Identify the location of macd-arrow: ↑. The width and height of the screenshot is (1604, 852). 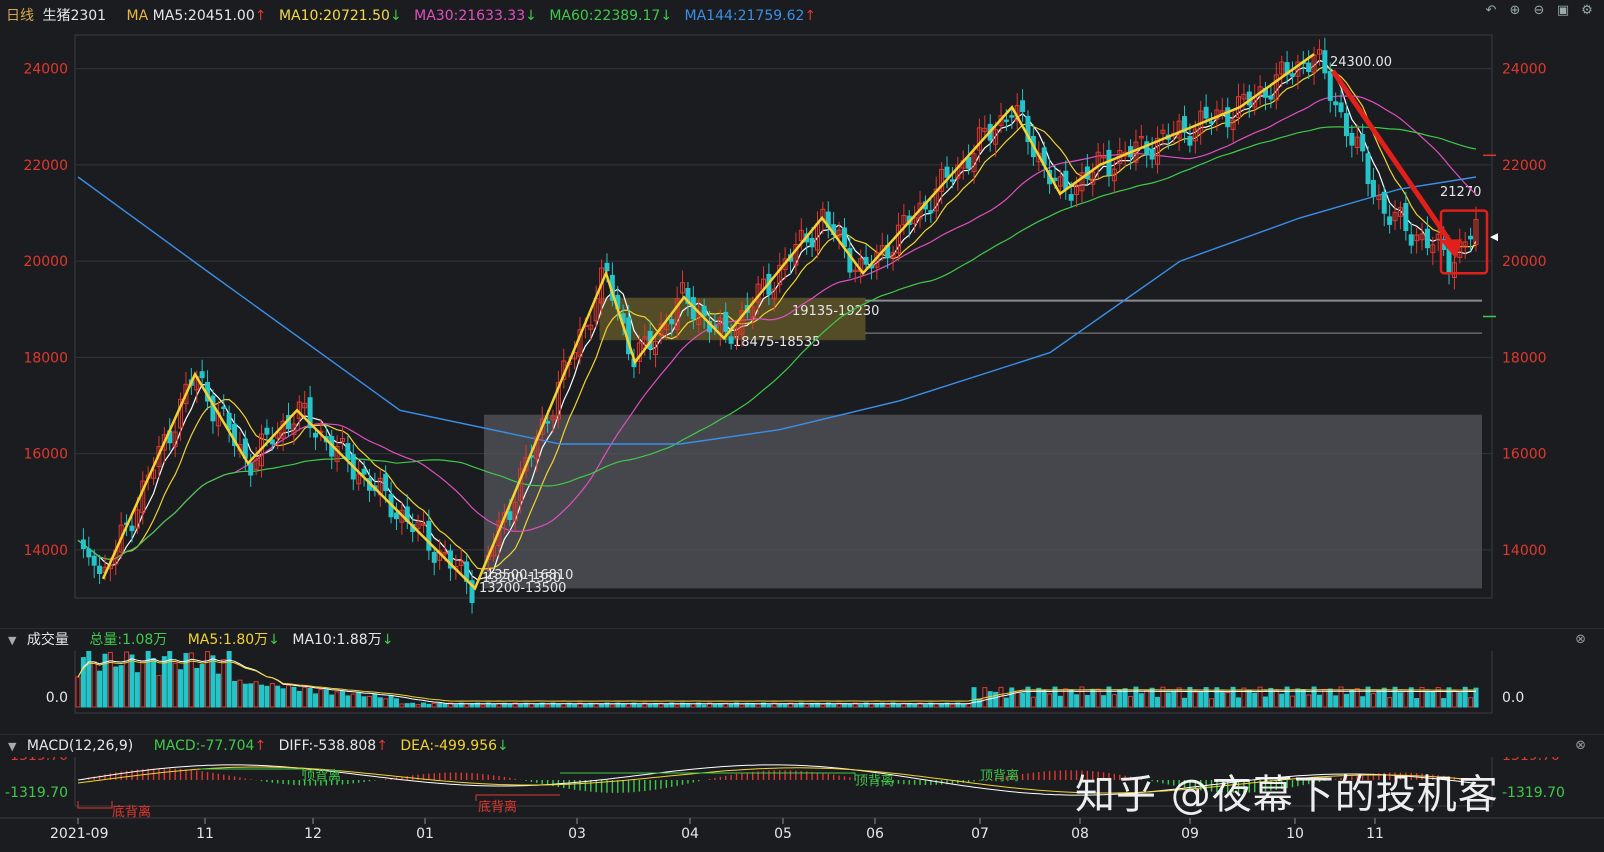
(260, 746).